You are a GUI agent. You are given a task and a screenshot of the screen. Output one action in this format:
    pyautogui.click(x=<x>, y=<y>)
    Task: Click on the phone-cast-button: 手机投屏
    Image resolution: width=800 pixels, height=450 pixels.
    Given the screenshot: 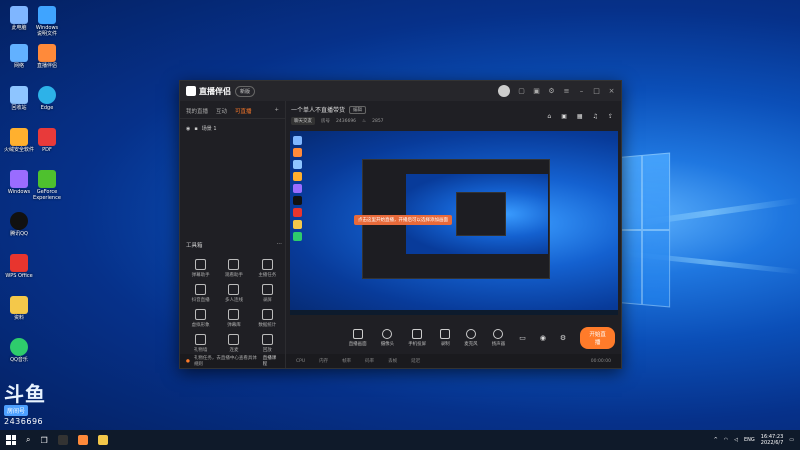 What is the action you would take?
    pyautogui.click(x=417, y=338)
    